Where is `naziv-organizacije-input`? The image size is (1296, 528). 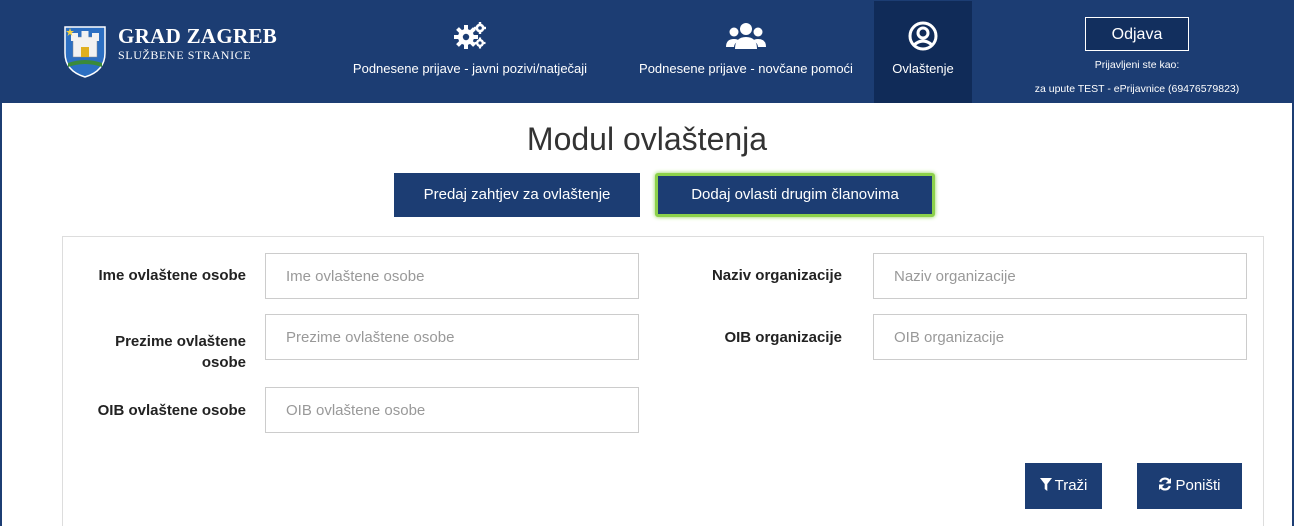
naziv-organizacije-input is located at coordinates (1060, 276).